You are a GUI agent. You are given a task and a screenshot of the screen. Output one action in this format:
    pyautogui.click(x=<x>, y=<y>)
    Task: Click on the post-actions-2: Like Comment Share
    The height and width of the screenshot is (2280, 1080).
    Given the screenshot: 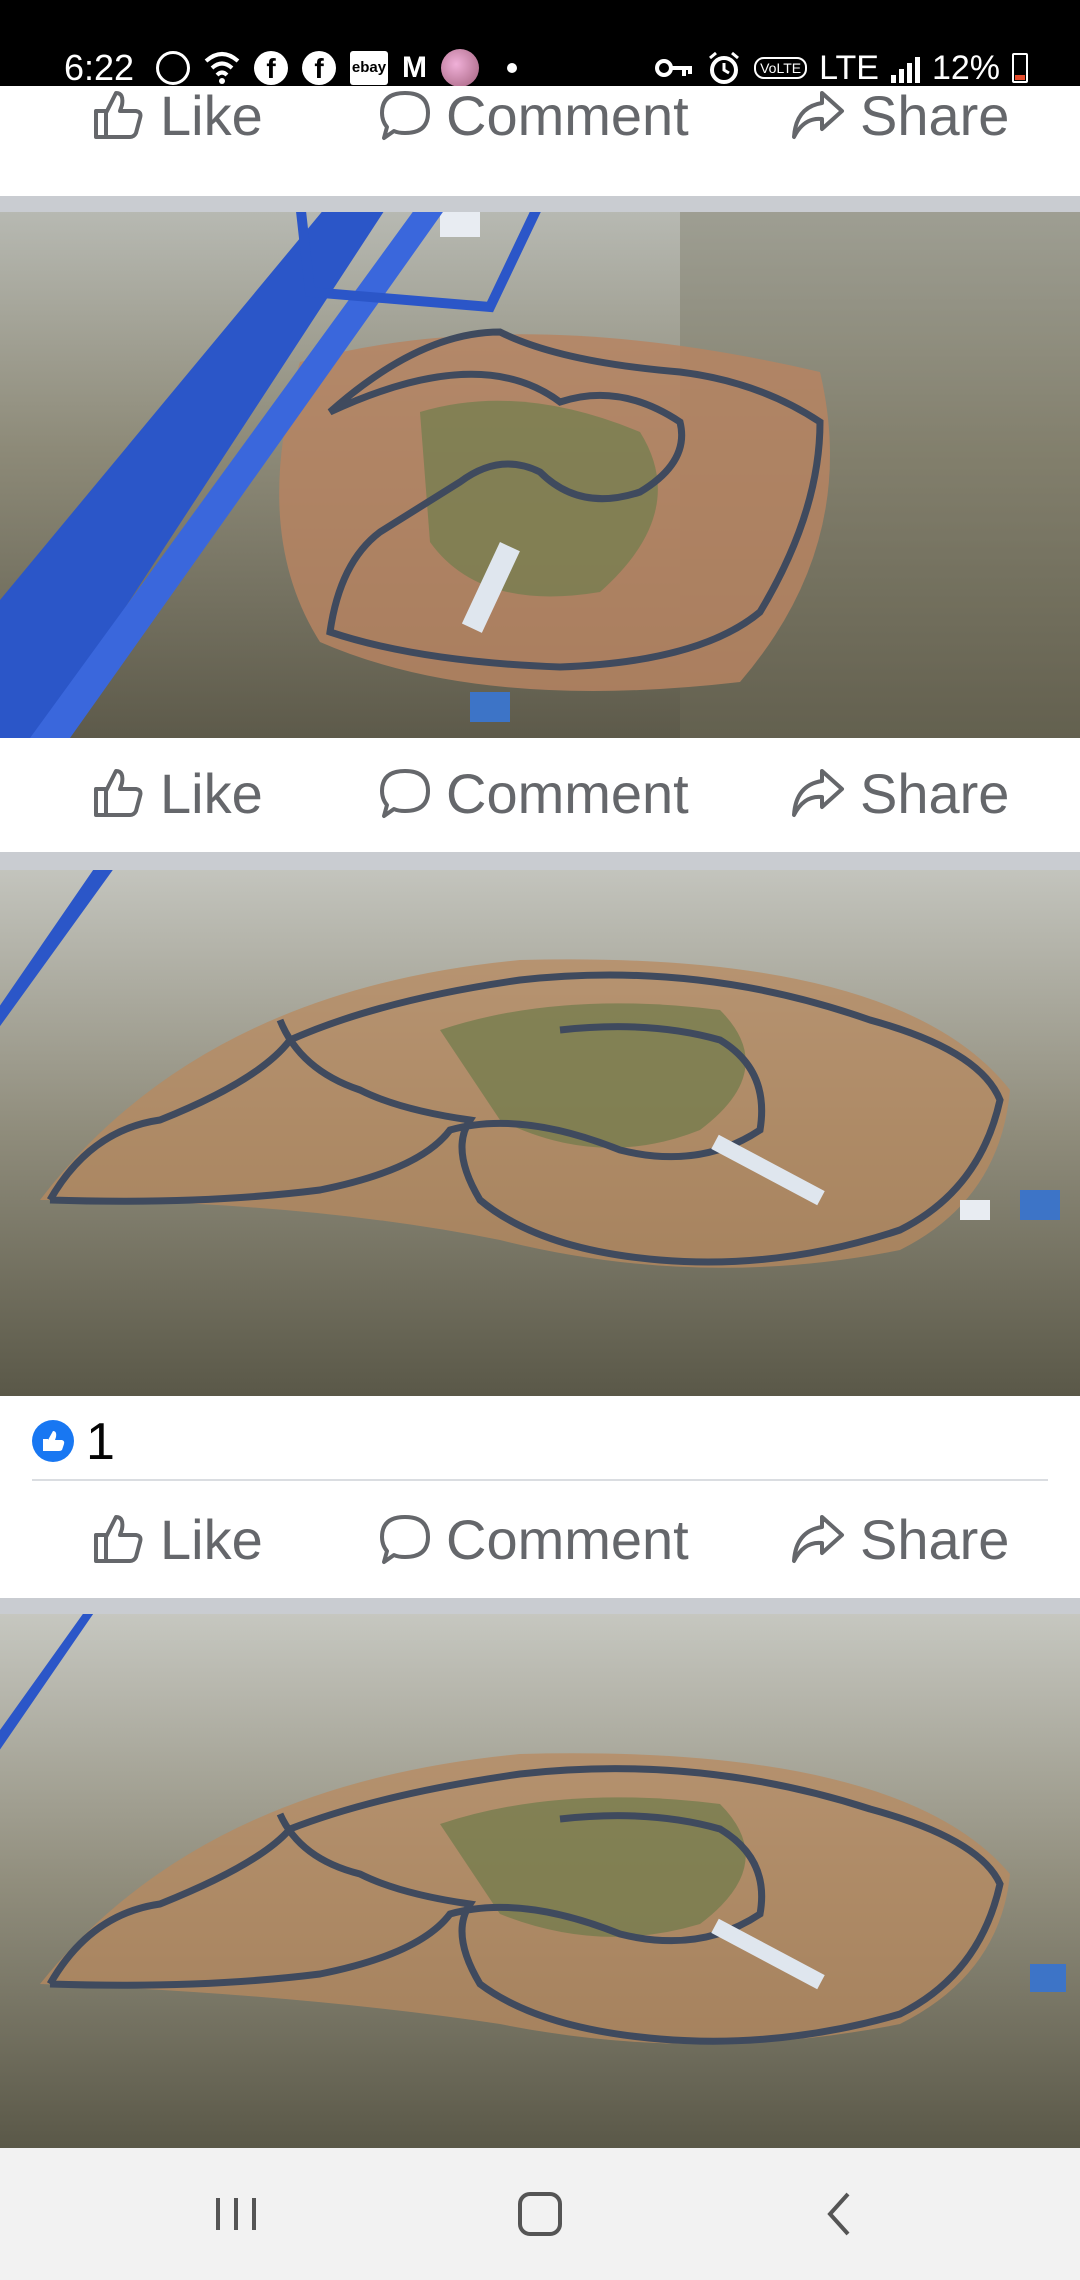 What is the action you would take?
    pyautogui.click(x=540, y=793)
    